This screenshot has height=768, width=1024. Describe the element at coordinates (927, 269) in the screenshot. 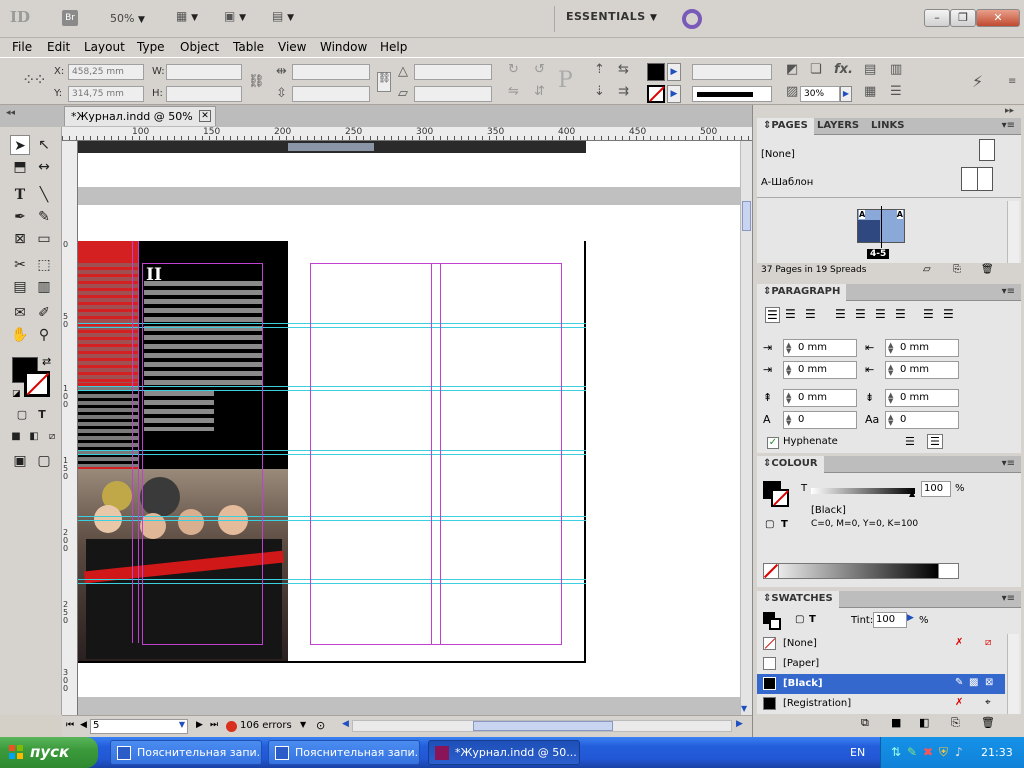

I see `edit-page-size-icon: ▱` at that location.